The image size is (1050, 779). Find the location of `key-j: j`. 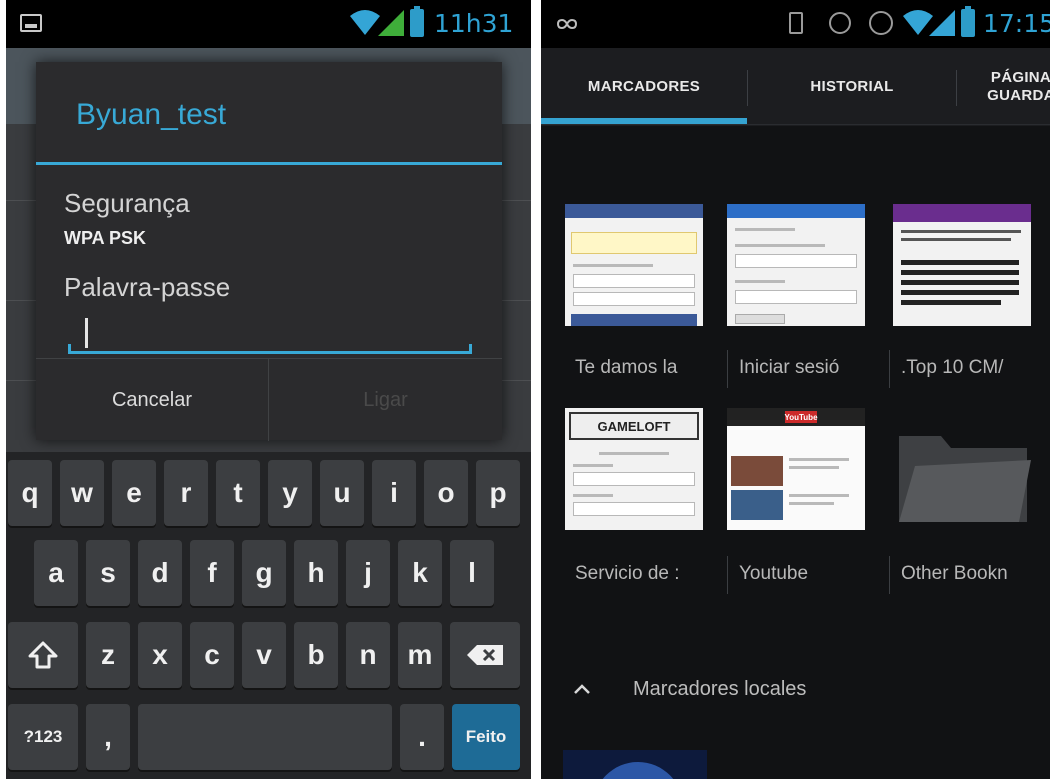

key-j: j is located at coordinates (368, 573).